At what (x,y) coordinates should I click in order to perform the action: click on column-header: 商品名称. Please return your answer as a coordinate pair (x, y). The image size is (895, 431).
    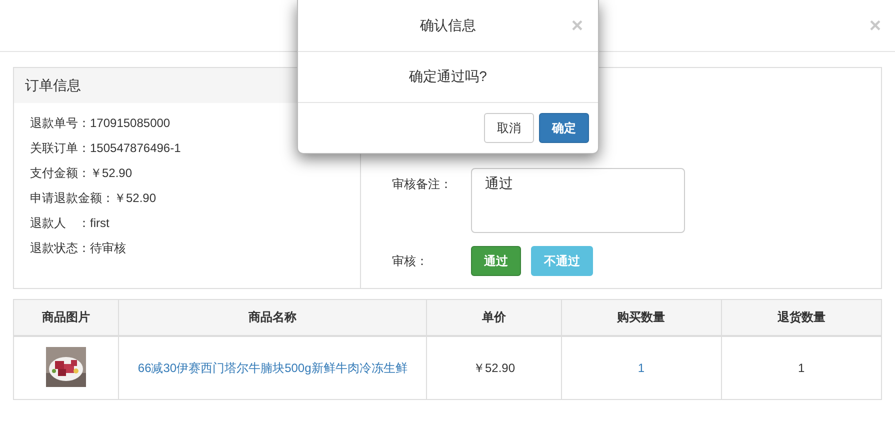
    Looking at the image, I should click on (272, 318).